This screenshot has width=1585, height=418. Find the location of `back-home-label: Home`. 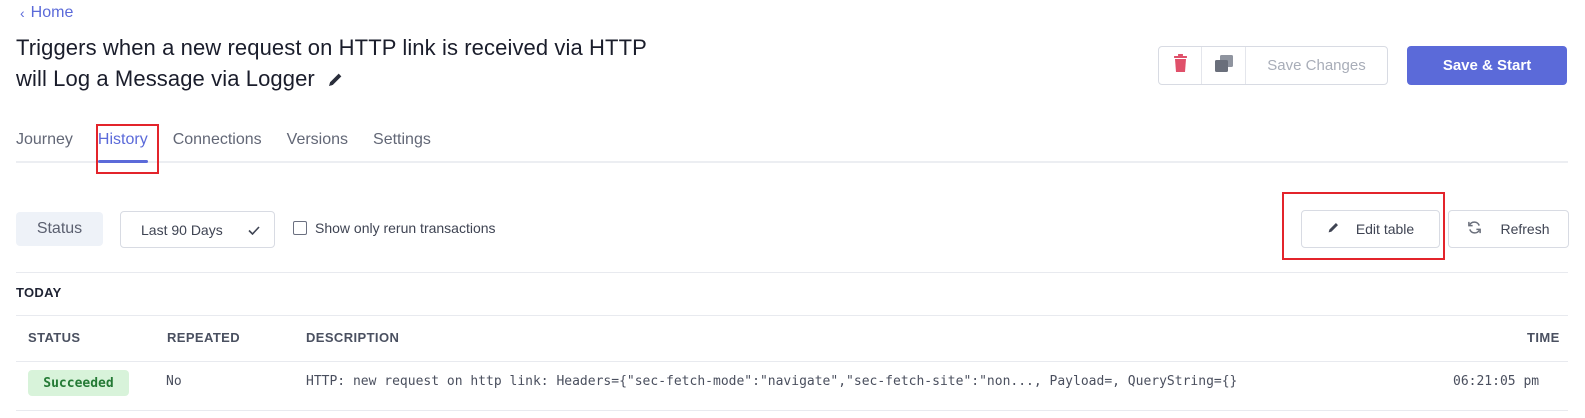

back-home-label: Home is located at coordinates (52, 12).